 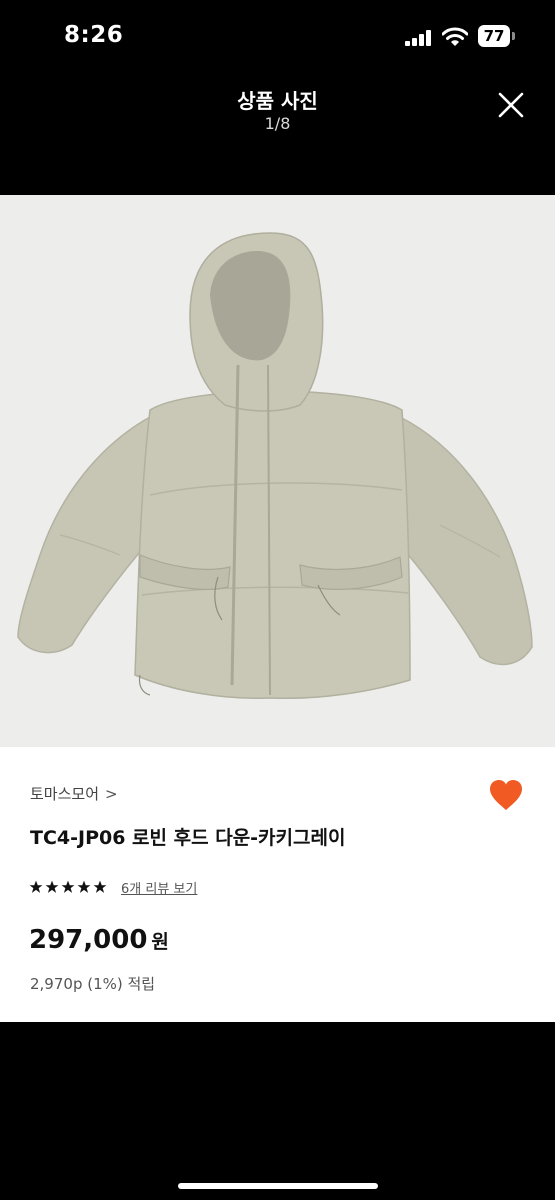 What do you see at coordinates (506, 795) in the screenshot?
I see `heart-icon` at bounding box center [506, 795].